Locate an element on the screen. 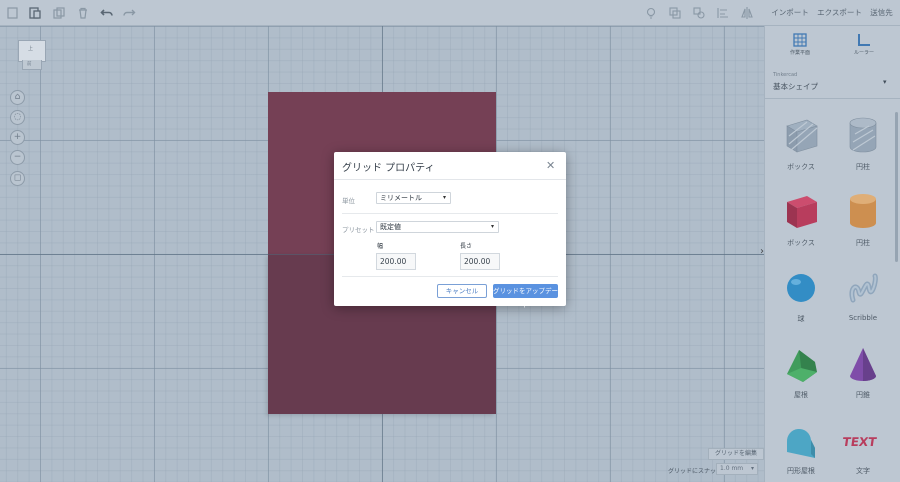  units-label: 単位 is located at coordinates (348, 201).